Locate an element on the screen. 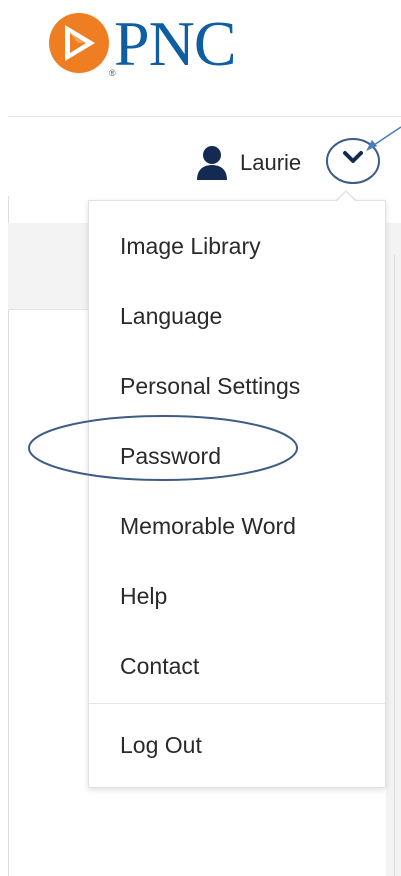  user-menu: Laurie is located at coordinates (248, 163).